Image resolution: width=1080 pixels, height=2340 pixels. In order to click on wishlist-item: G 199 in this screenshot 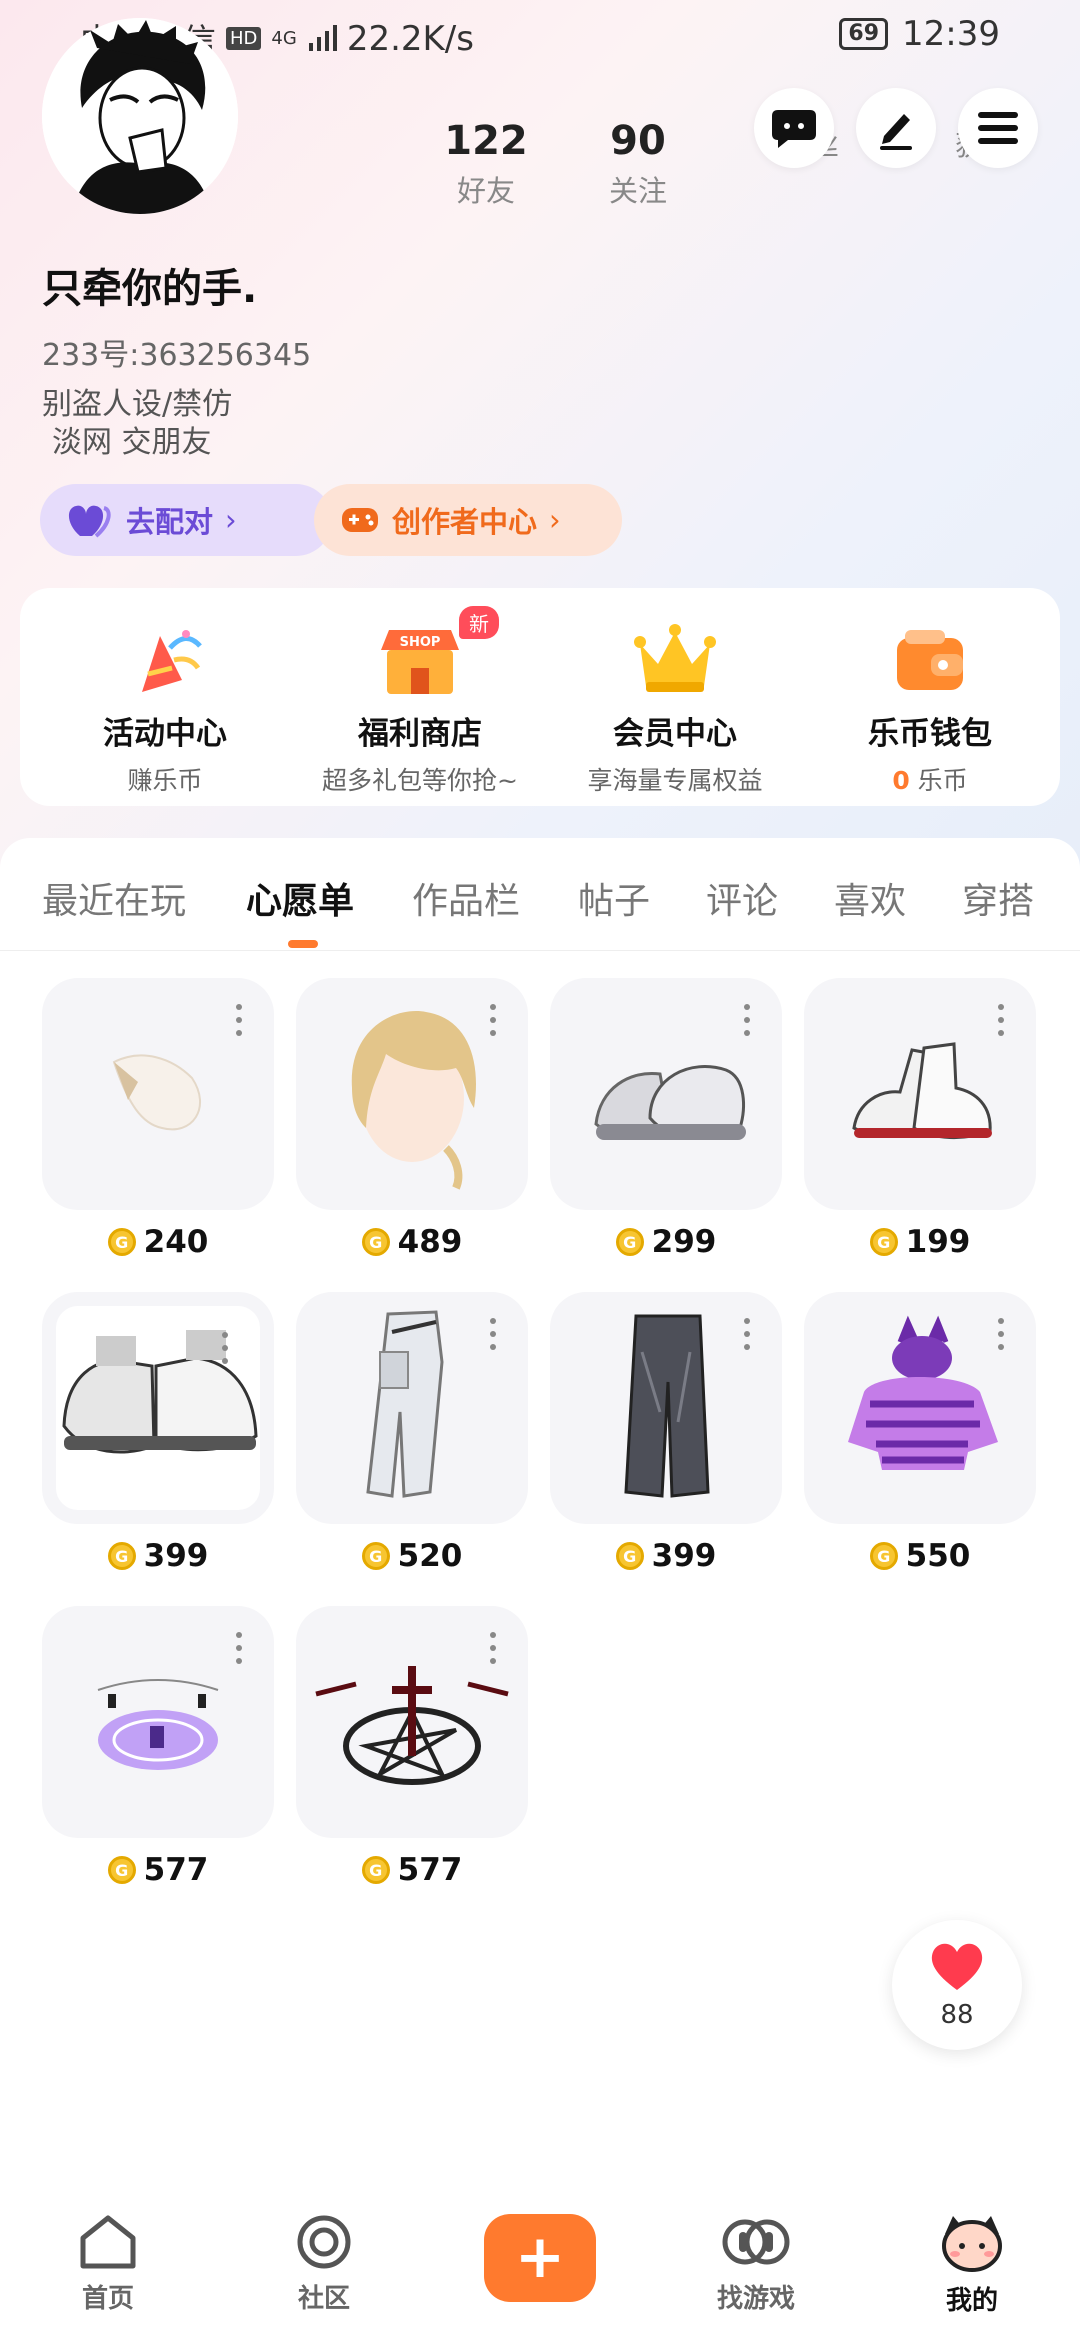, I will do `click(920, 1119)`.